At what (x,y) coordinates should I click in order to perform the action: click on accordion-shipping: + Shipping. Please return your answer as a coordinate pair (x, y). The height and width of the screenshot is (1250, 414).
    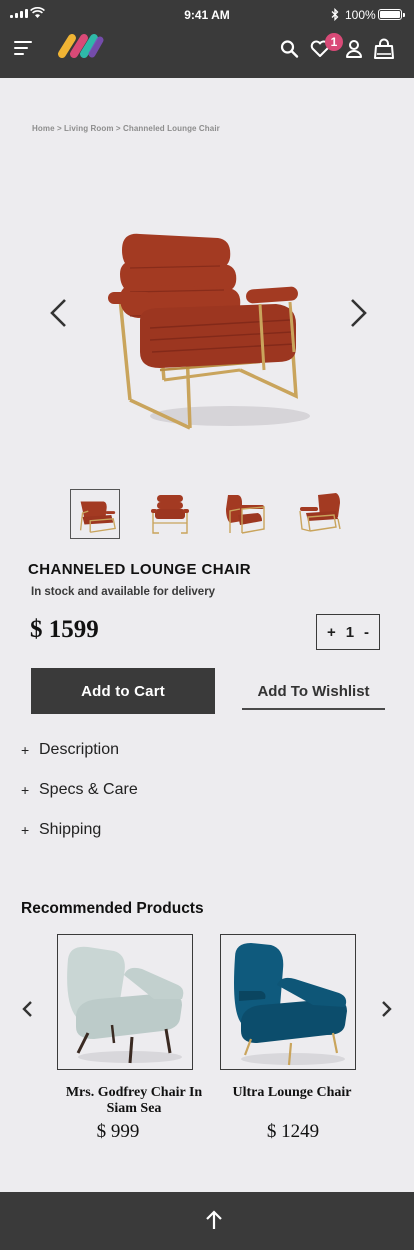
    Looking at the image, I should click on (61, 830).